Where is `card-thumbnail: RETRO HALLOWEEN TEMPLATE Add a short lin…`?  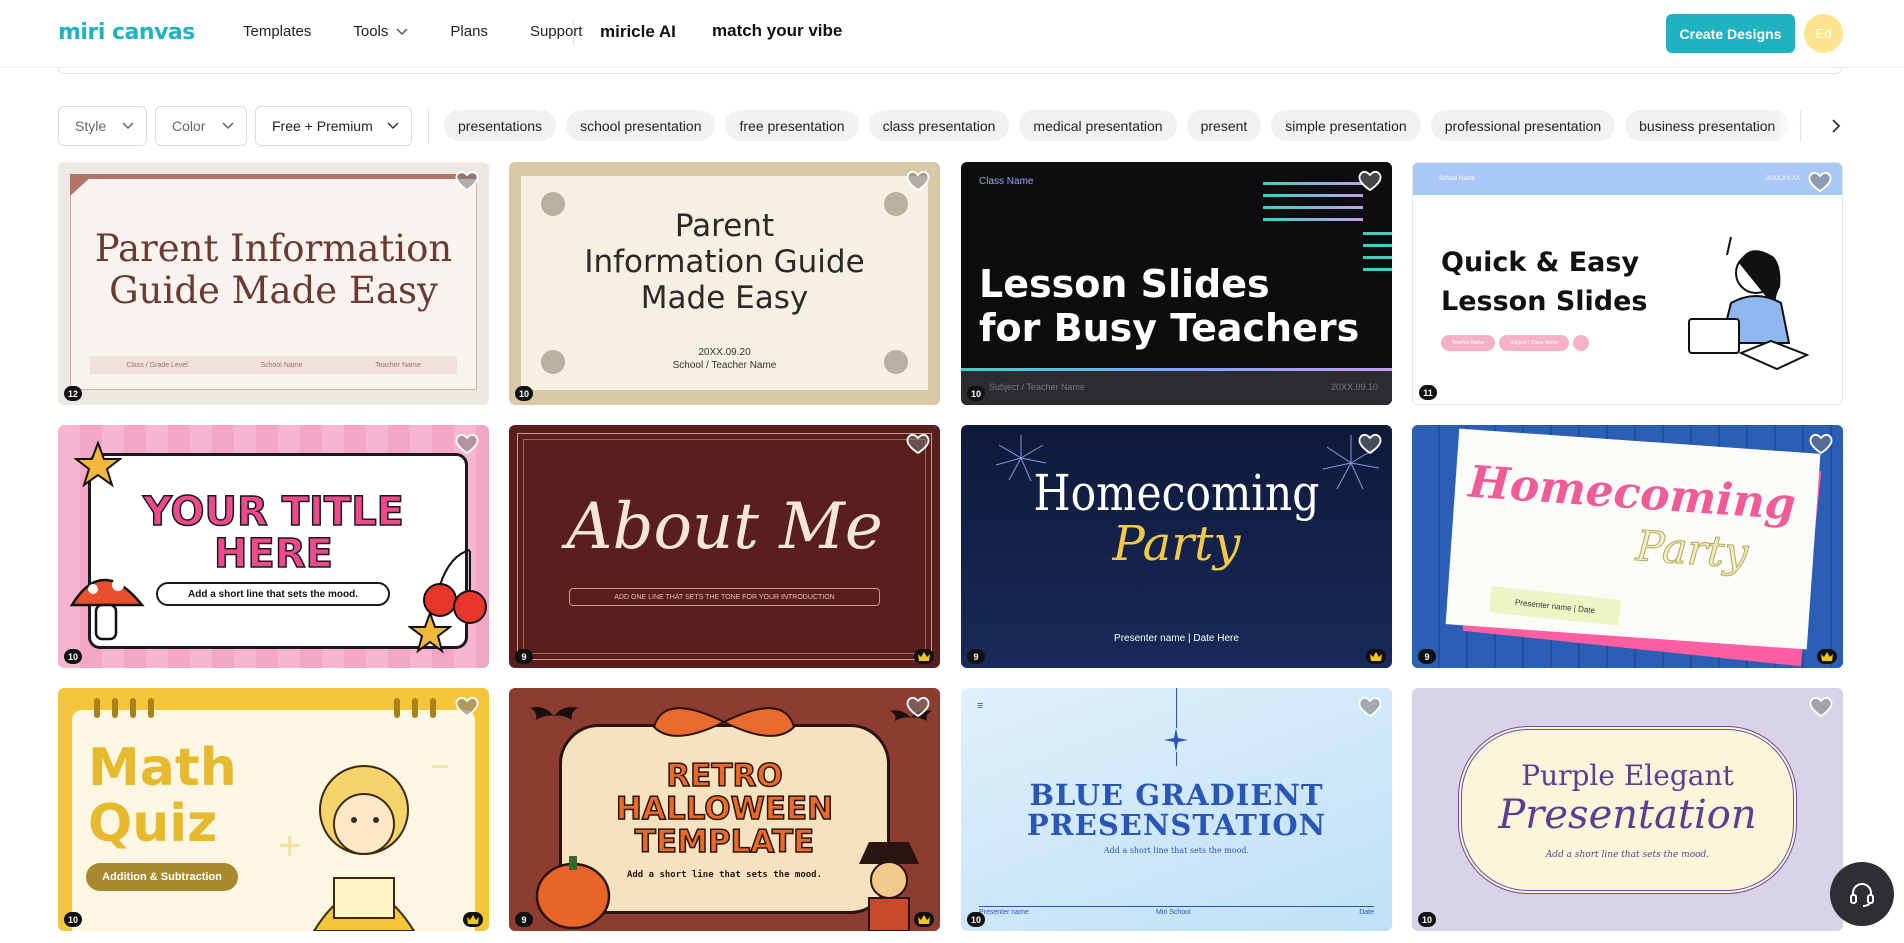 card-thumbnail: RETRO HALLOWEEN TEMPLATE Add a short lin… is located at coordinates (724, 809).